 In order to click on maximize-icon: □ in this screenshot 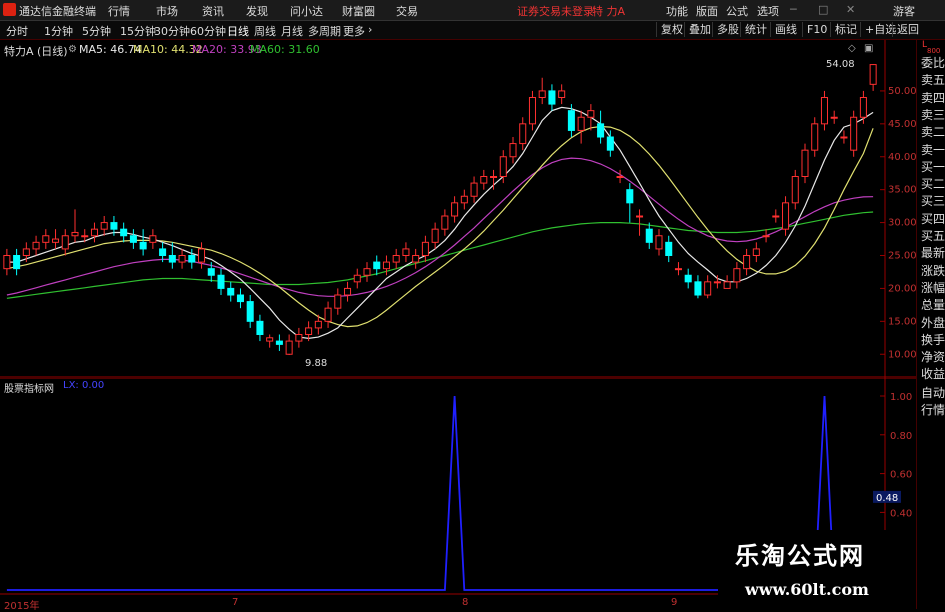, I will do `click(823, 9)`.